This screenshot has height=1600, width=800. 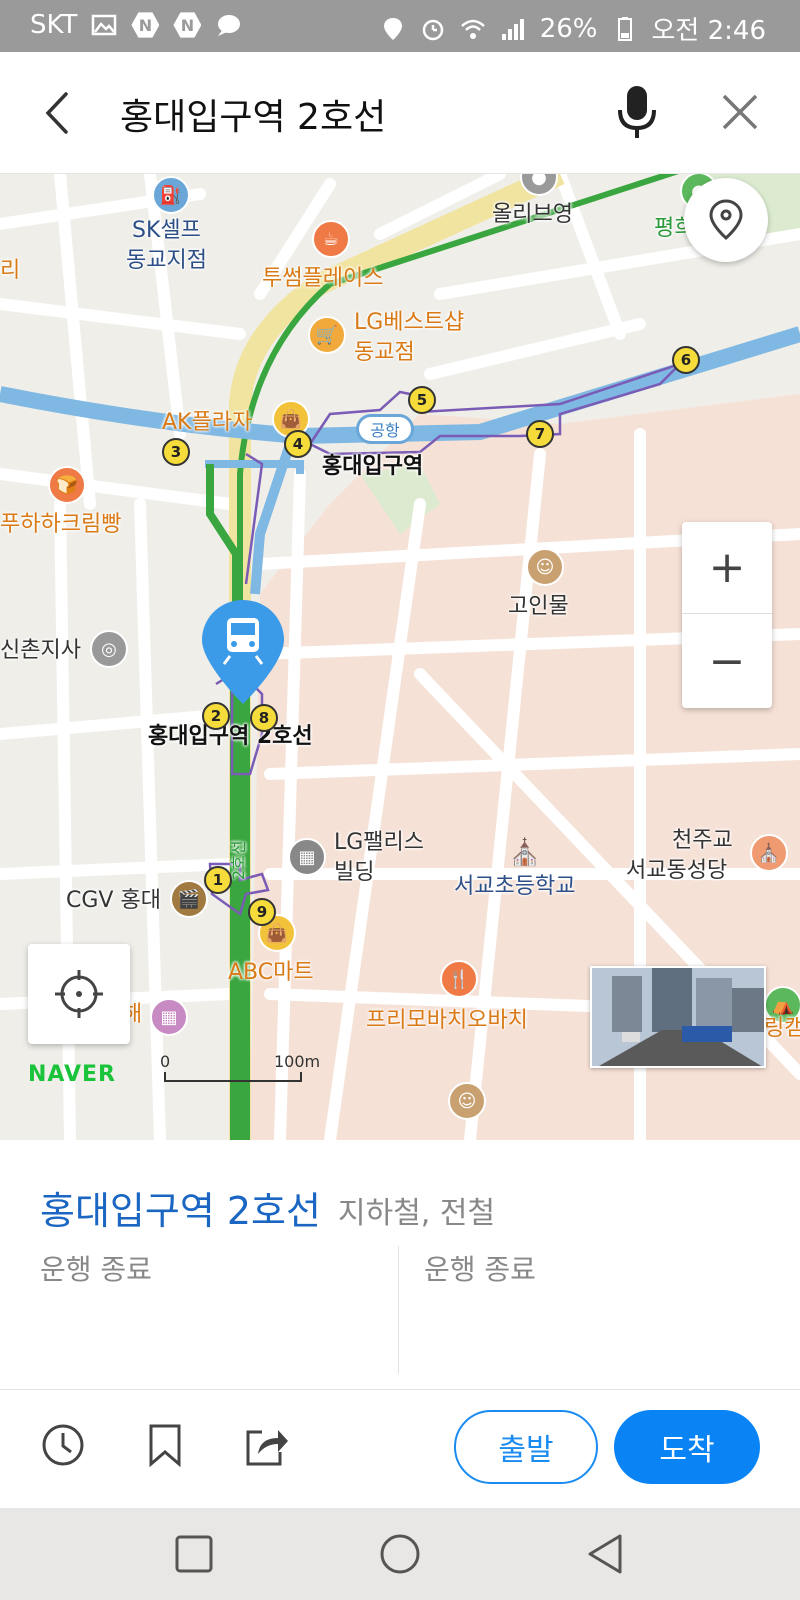 What do you see at coordinates (769, 853) in the screenshot?
I see `church-icon: ⛪` at bounding box center [769, 853].